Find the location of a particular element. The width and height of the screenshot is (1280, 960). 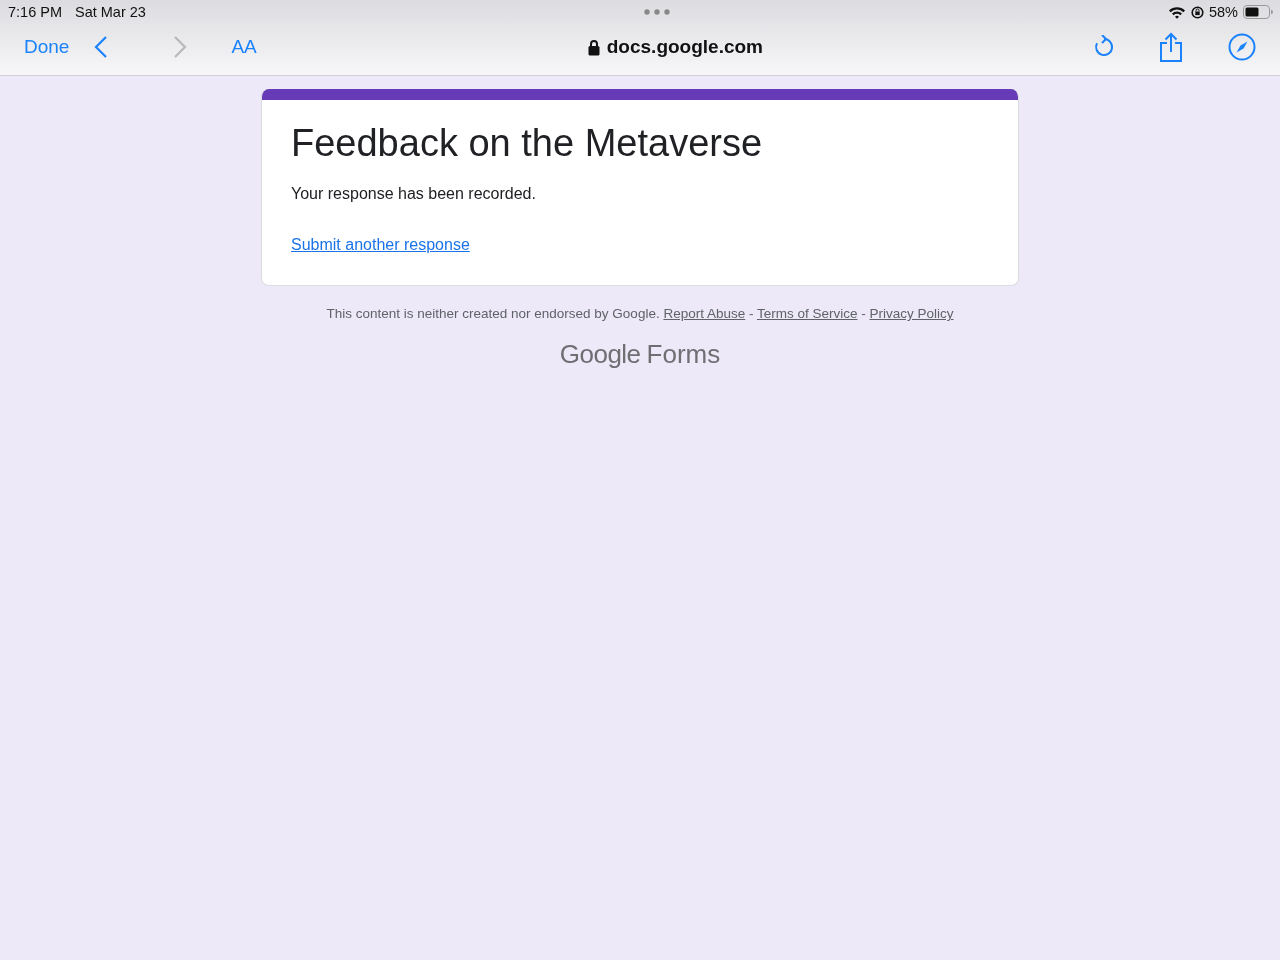

done-button: Done is located at coordinates (47, 47).